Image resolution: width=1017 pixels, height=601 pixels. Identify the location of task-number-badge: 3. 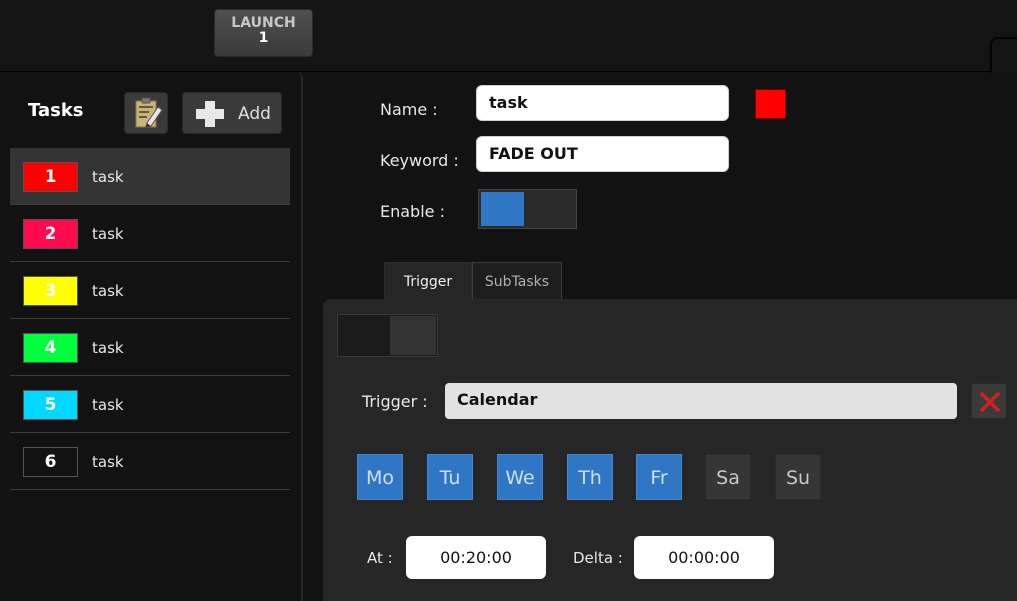
(50, 291).